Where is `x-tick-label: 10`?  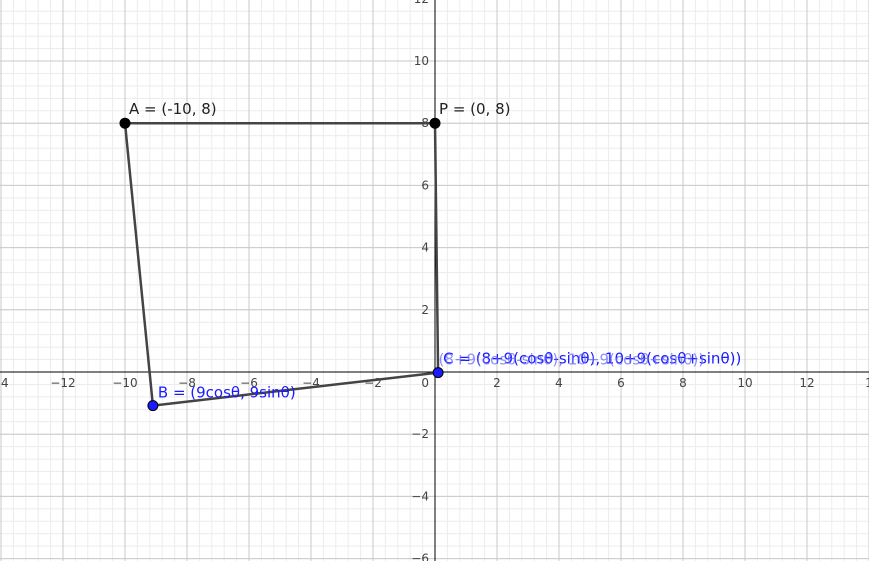 x-tick-label: 10 is located at coordinates (744, 383).